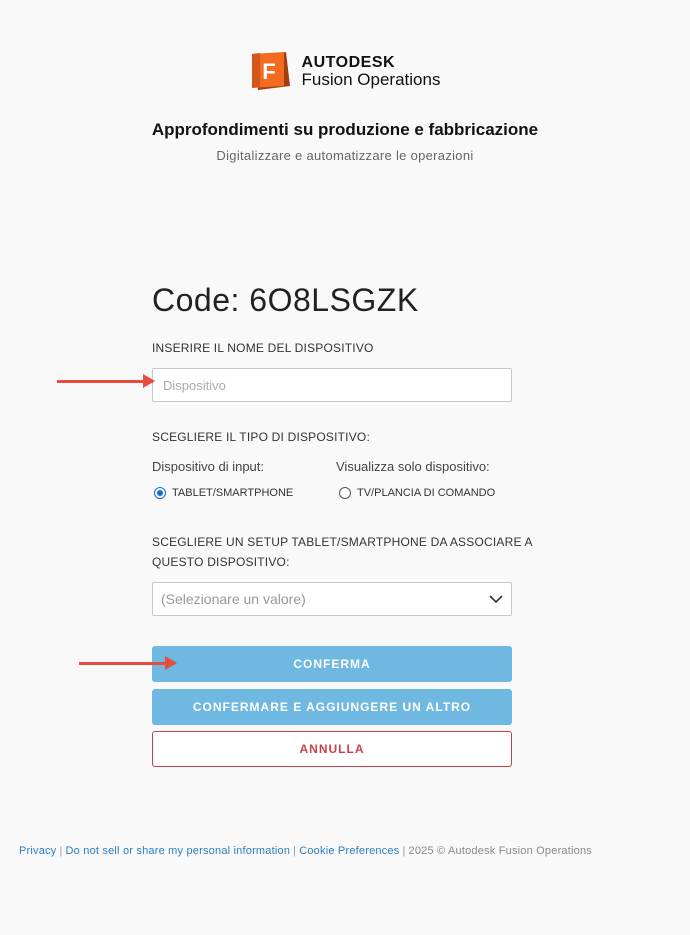 This screenshot has height=935, width=690. What do you see at coordinates (500, 851) in the screenshot?
I see `copyright-text: 2025 © Autodesk Fusion Operations` at bounding box center [500, 851].